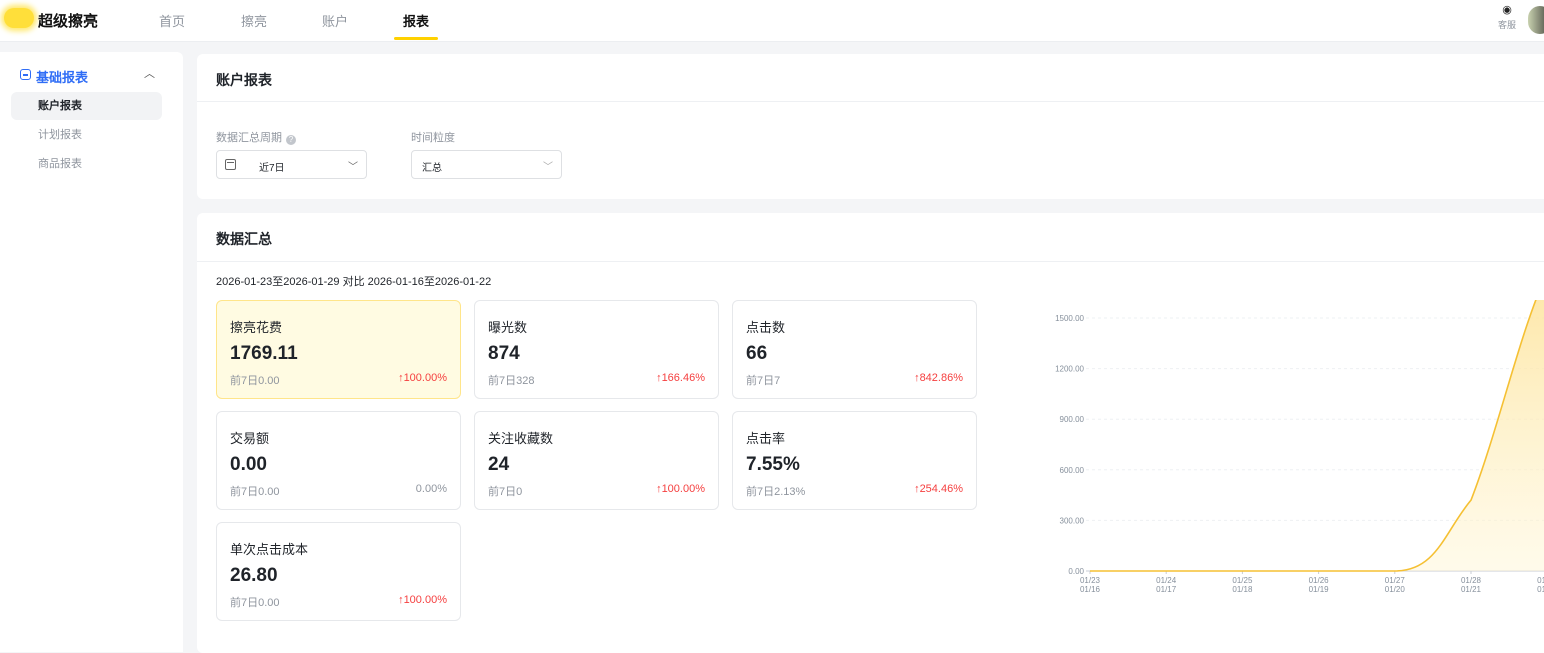  What do you see at coordinates (1072, 520) in the screenshot?
I see `y-tick-label: 300.00` at bounding box center [1072, 520].